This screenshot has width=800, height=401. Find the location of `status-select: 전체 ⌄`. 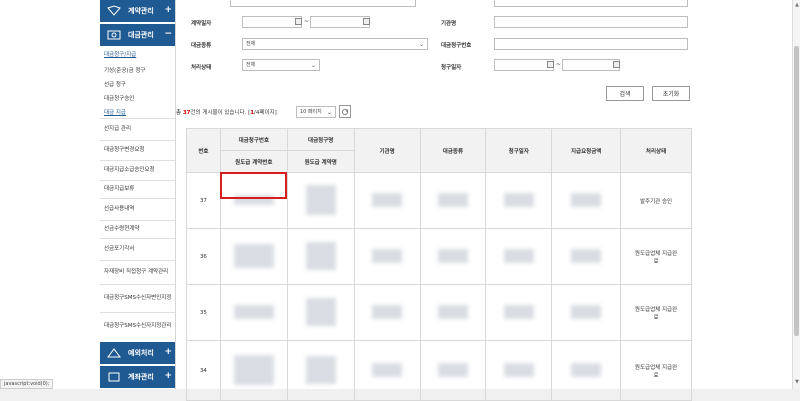

status-select: 전체 ⌄ is located at coordinates (281, 65).